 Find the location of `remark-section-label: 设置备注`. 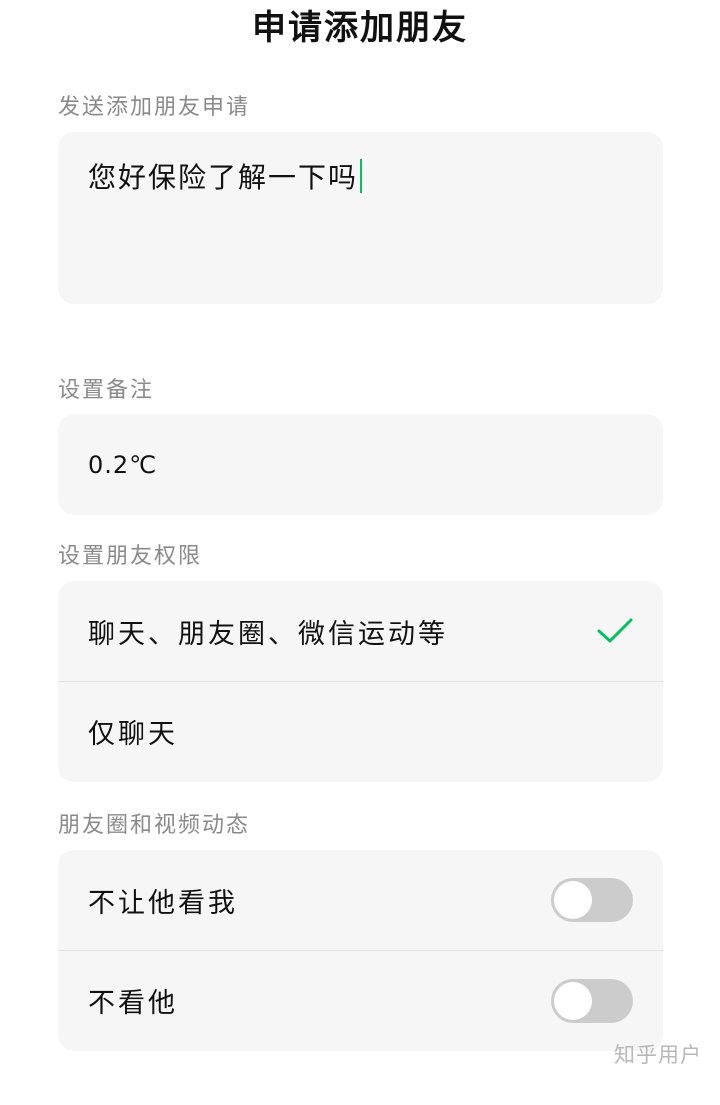

remark-section-label: 设置备注 is located at coordinates (106, 390).